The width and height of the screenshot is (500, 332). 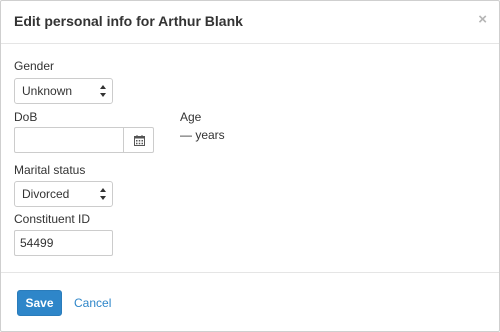 I want to click on calendar-button, so click(x=138, y=140).